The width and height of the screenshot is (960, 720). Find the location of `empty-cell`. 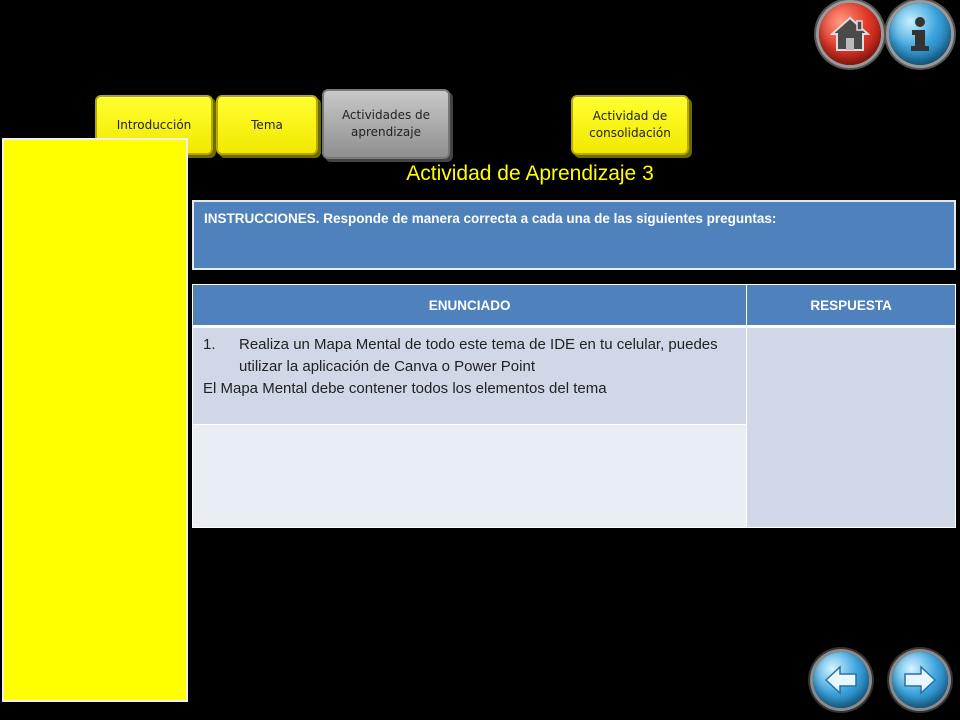

empty-cell is located at coordinates (469, 476).